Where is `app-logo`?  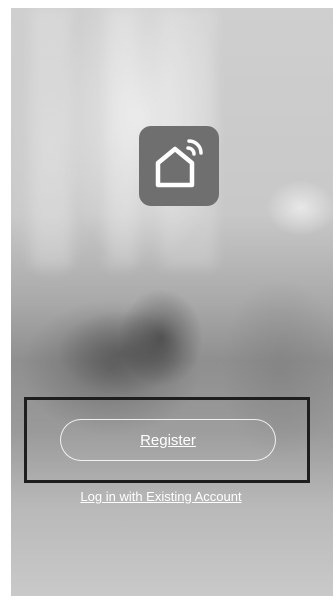
app-logo is located at coordinates (179, 166).